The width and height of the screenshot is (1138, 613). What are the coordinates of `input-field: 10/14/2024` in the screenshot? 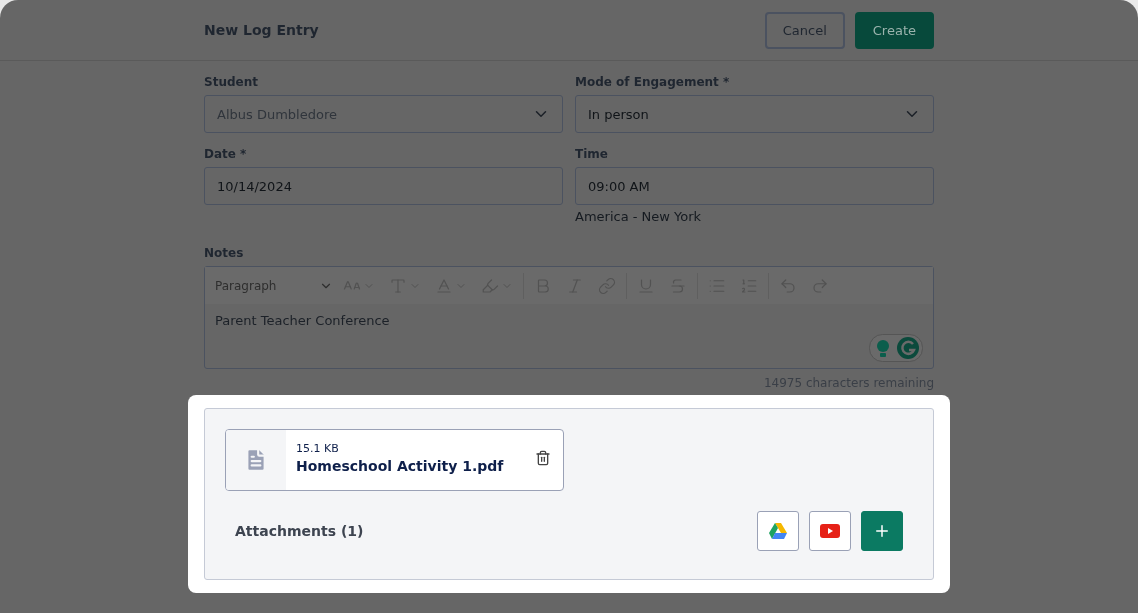 It's located at (383, 186).